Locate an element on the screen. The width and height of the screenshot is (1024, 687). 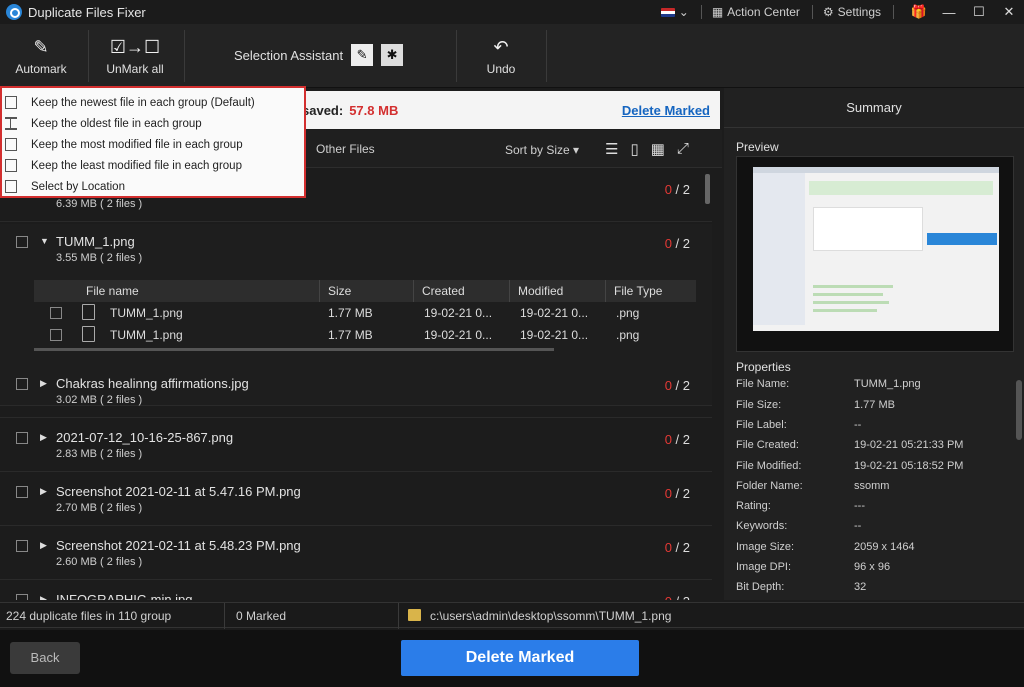
folder-document-icon is located at coordinates (11, 186).